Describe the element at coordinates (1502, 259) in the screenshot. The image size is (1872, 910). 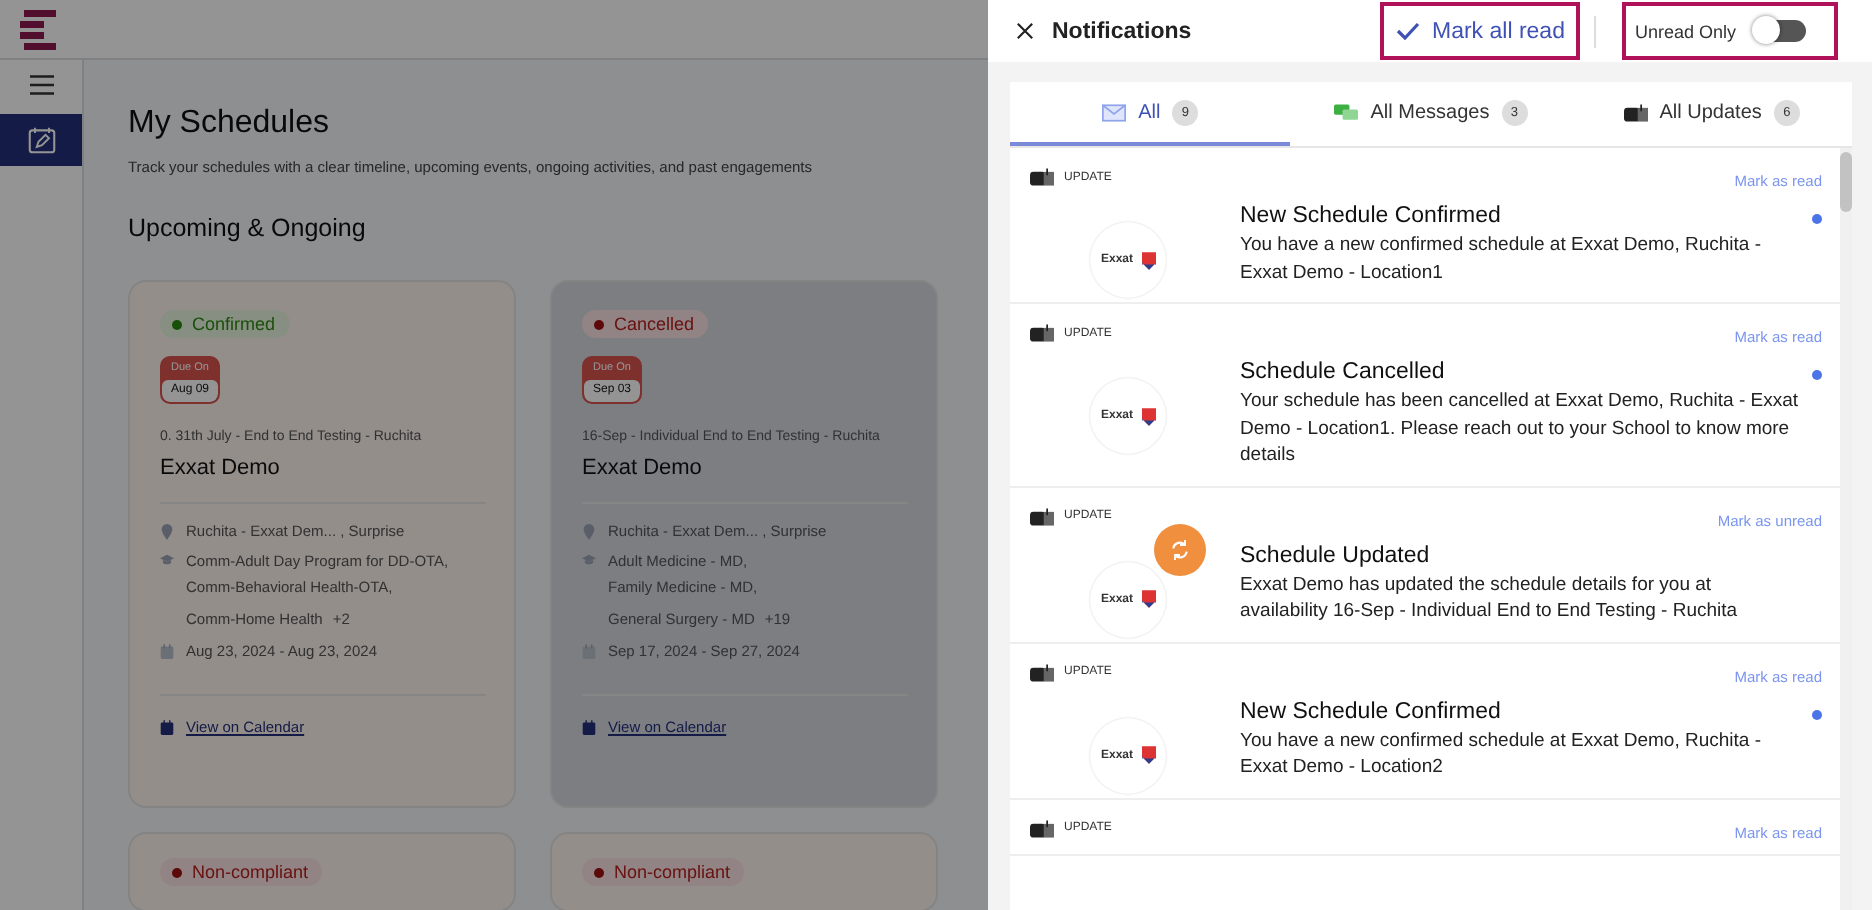
I see `notification-body: You have a new confirmed schedule at Exxat Demo, Ruchita - Exxat Demo - Location1` at that location.